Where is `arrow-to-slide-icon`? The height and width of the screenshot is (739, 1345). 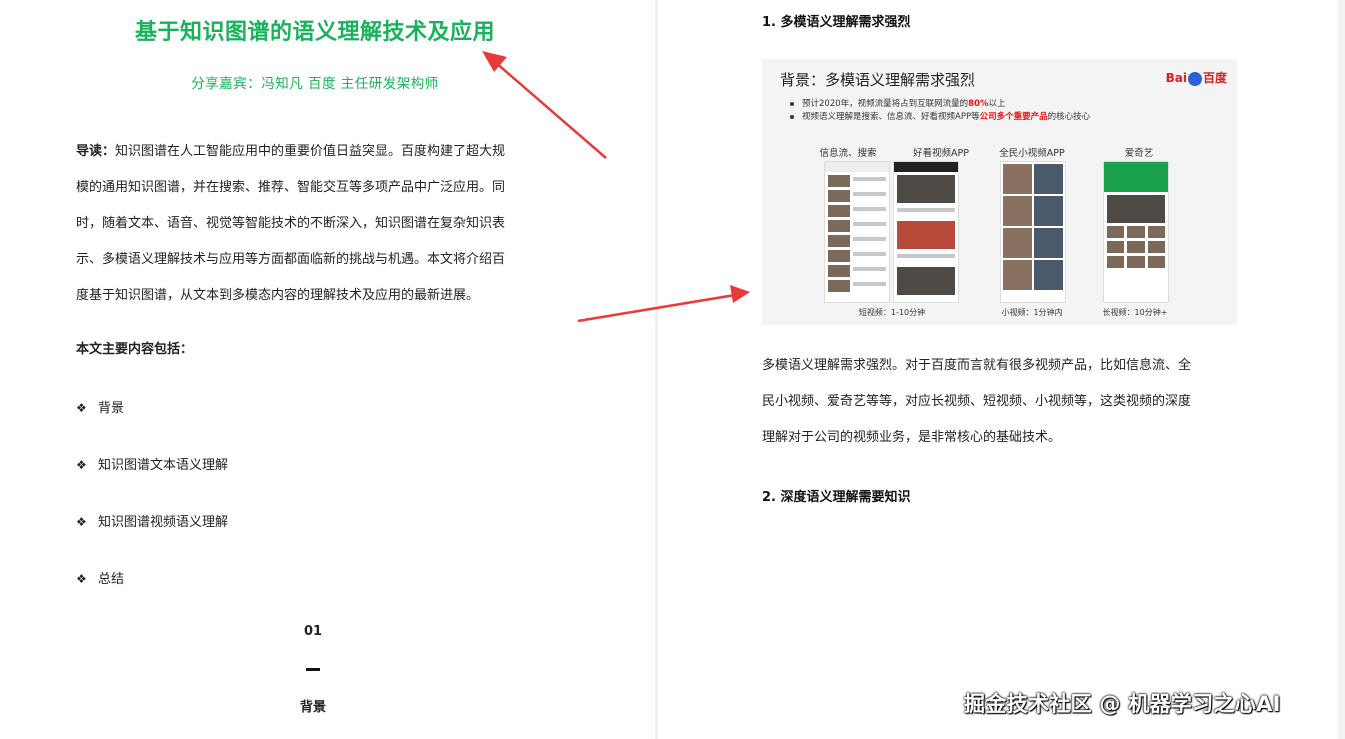
arrow-to-slide-icon is located at coordinates (663, 304).